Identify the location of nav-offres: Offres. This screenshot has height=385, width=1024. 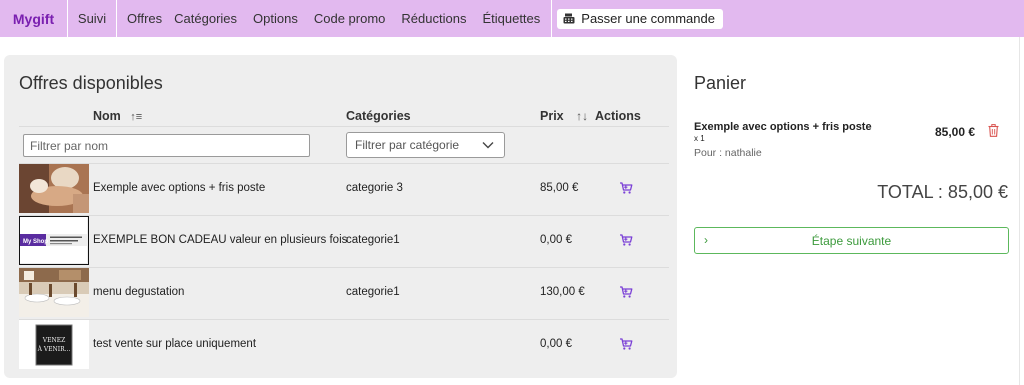
(144, 18).